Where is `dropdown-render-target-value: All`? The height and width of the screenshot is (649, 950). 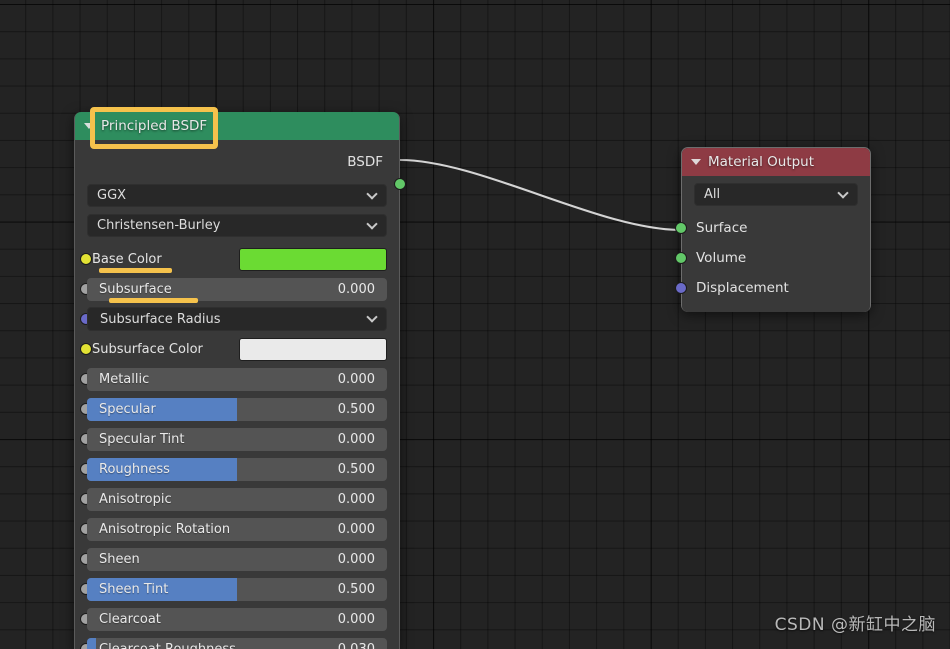
dropdown-render-target-value: All is located at coordinates (712, 194).